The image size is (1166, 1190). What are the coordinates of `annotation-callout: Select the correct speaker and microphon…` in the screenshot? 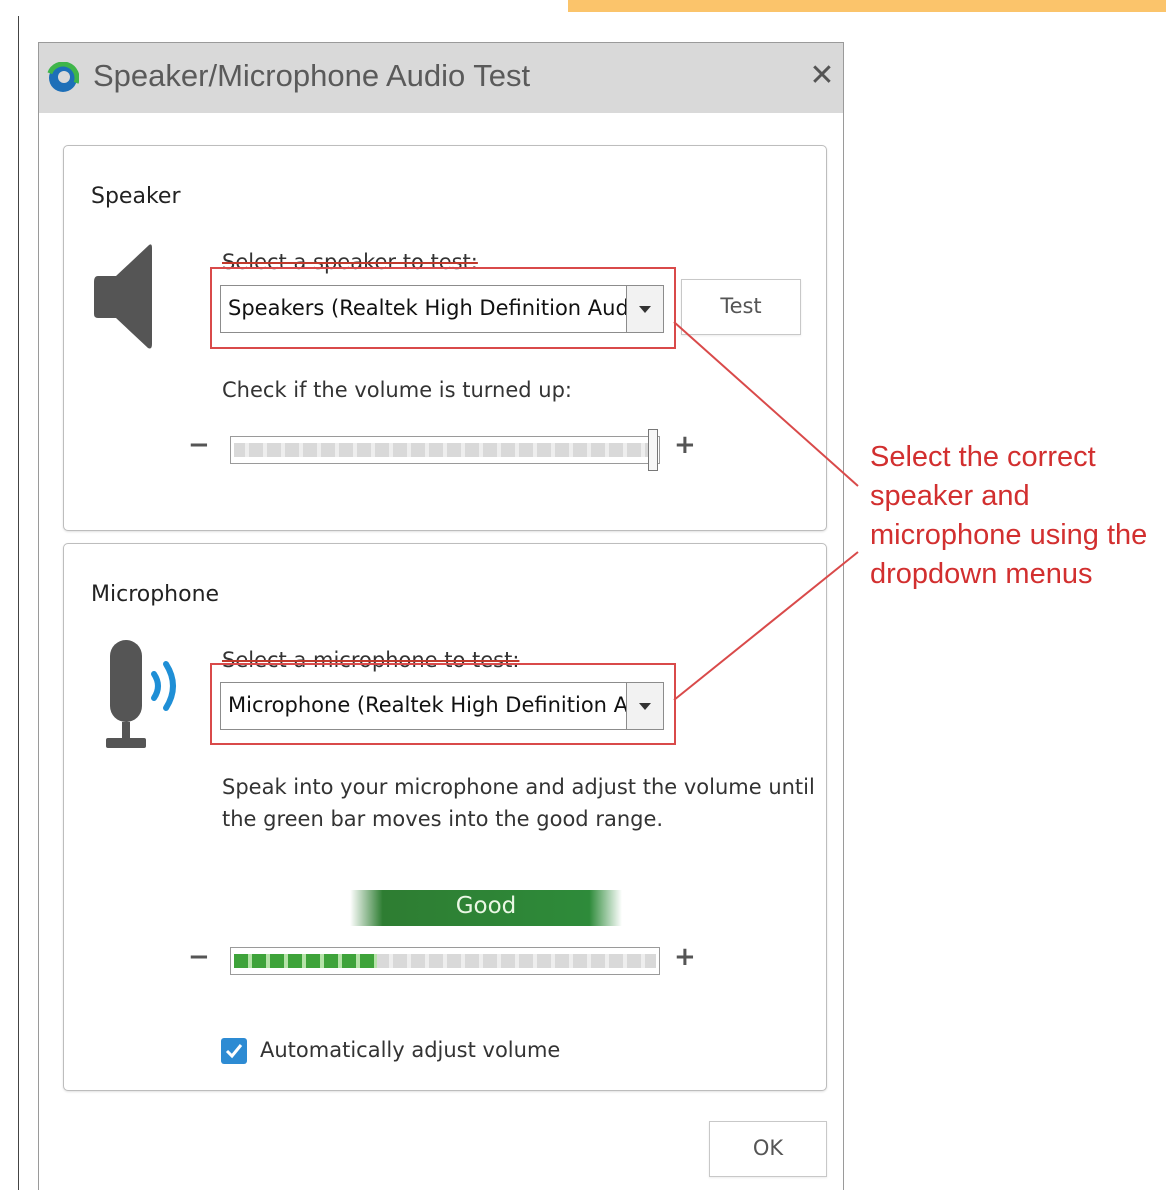 It's located at (1009, 515).